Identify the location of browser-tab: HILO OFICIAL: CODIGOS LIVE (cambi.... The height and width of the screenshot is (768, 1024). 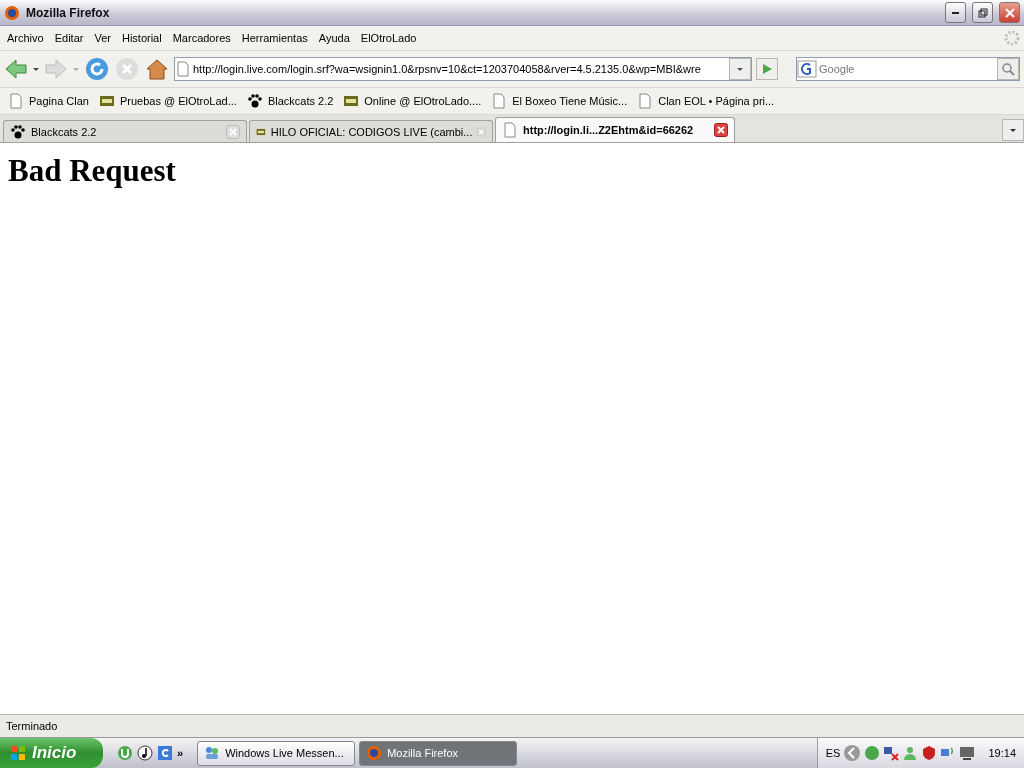
(371, 131).